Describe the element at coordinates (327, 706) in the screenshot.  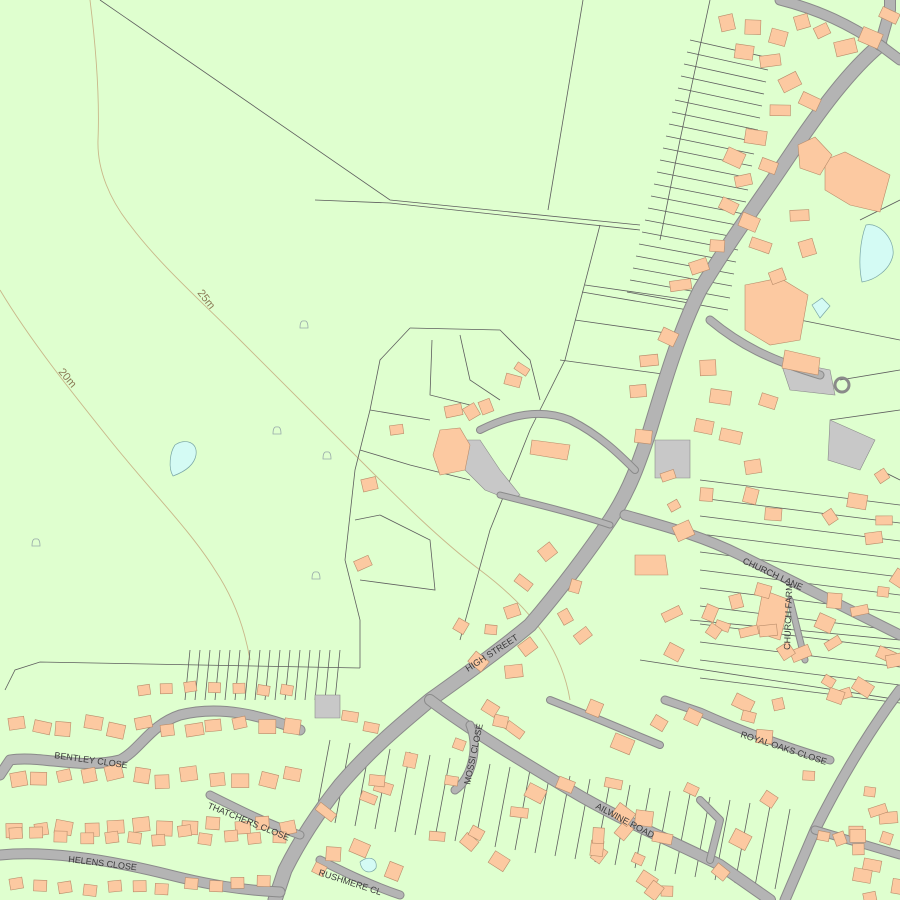
I see `paved-yard` at that location.